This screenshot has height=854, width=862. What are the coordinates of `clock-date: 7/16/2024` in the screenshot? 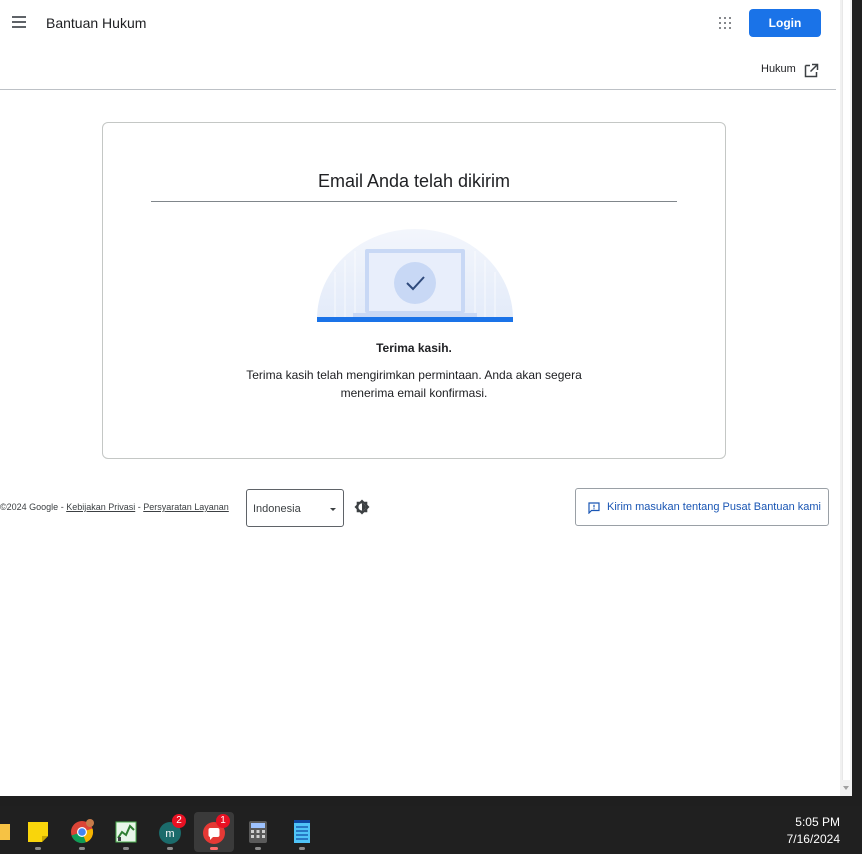 It's located at (813, 839).